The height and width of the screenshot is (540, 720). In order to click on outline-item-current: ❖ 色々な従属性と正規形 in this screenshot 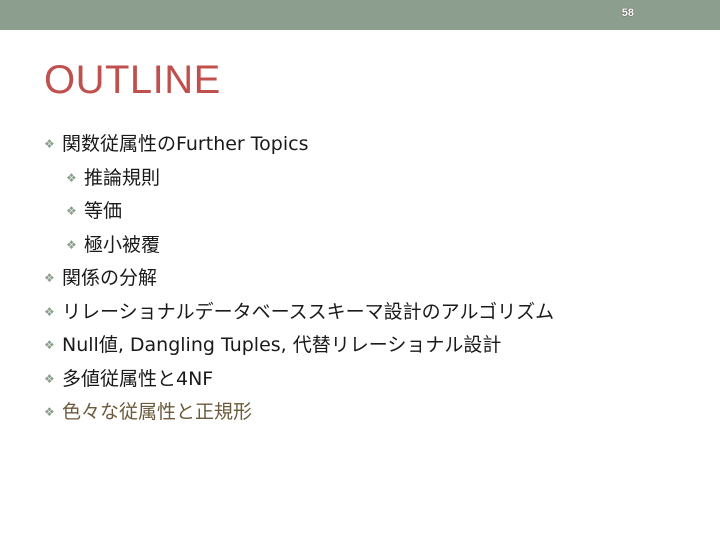, I will do `click(374, 413)`.